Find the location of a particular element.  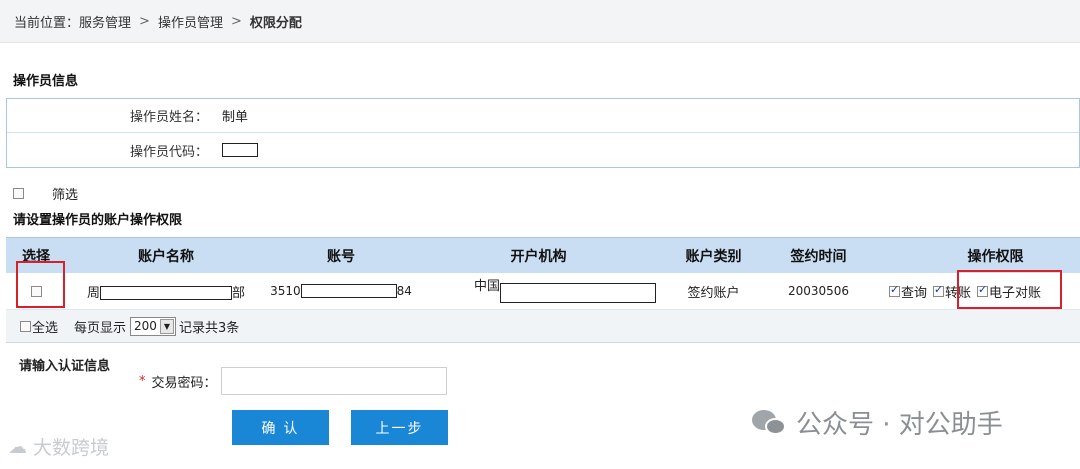

operator-name-row: 操作员姓名： 制单 is located at coordinates (543, 116).